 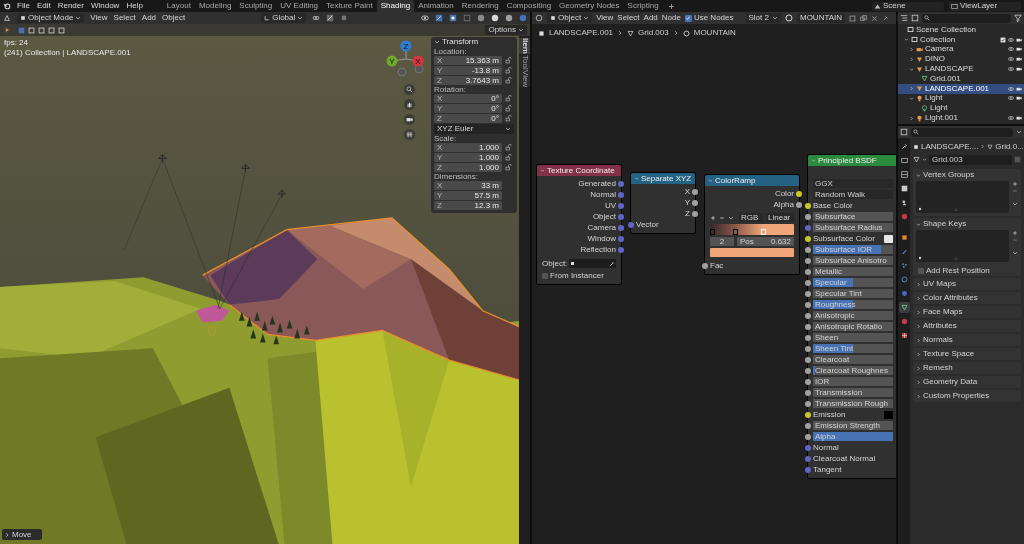 I want to click on workspace-tab: Geometry Nodes, so click(x=589, y=6).